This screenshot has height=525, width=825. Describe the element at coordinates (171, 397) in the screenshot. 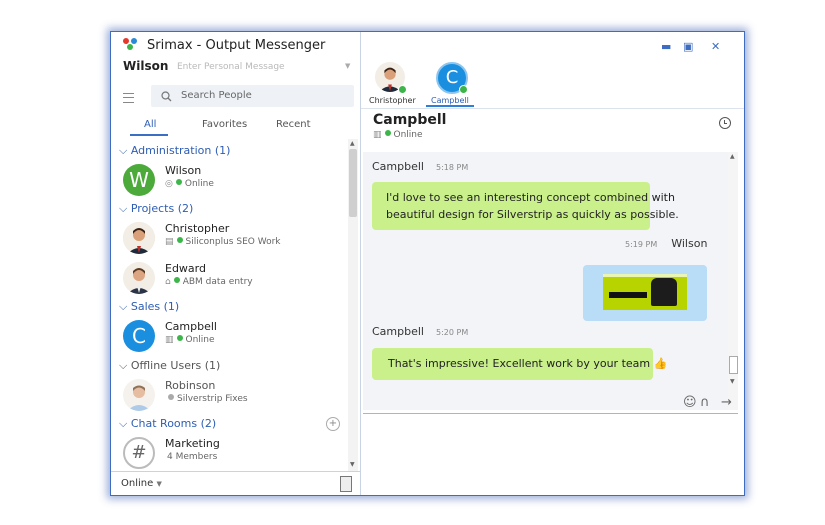

I see `offline-dot-icon` at that location.